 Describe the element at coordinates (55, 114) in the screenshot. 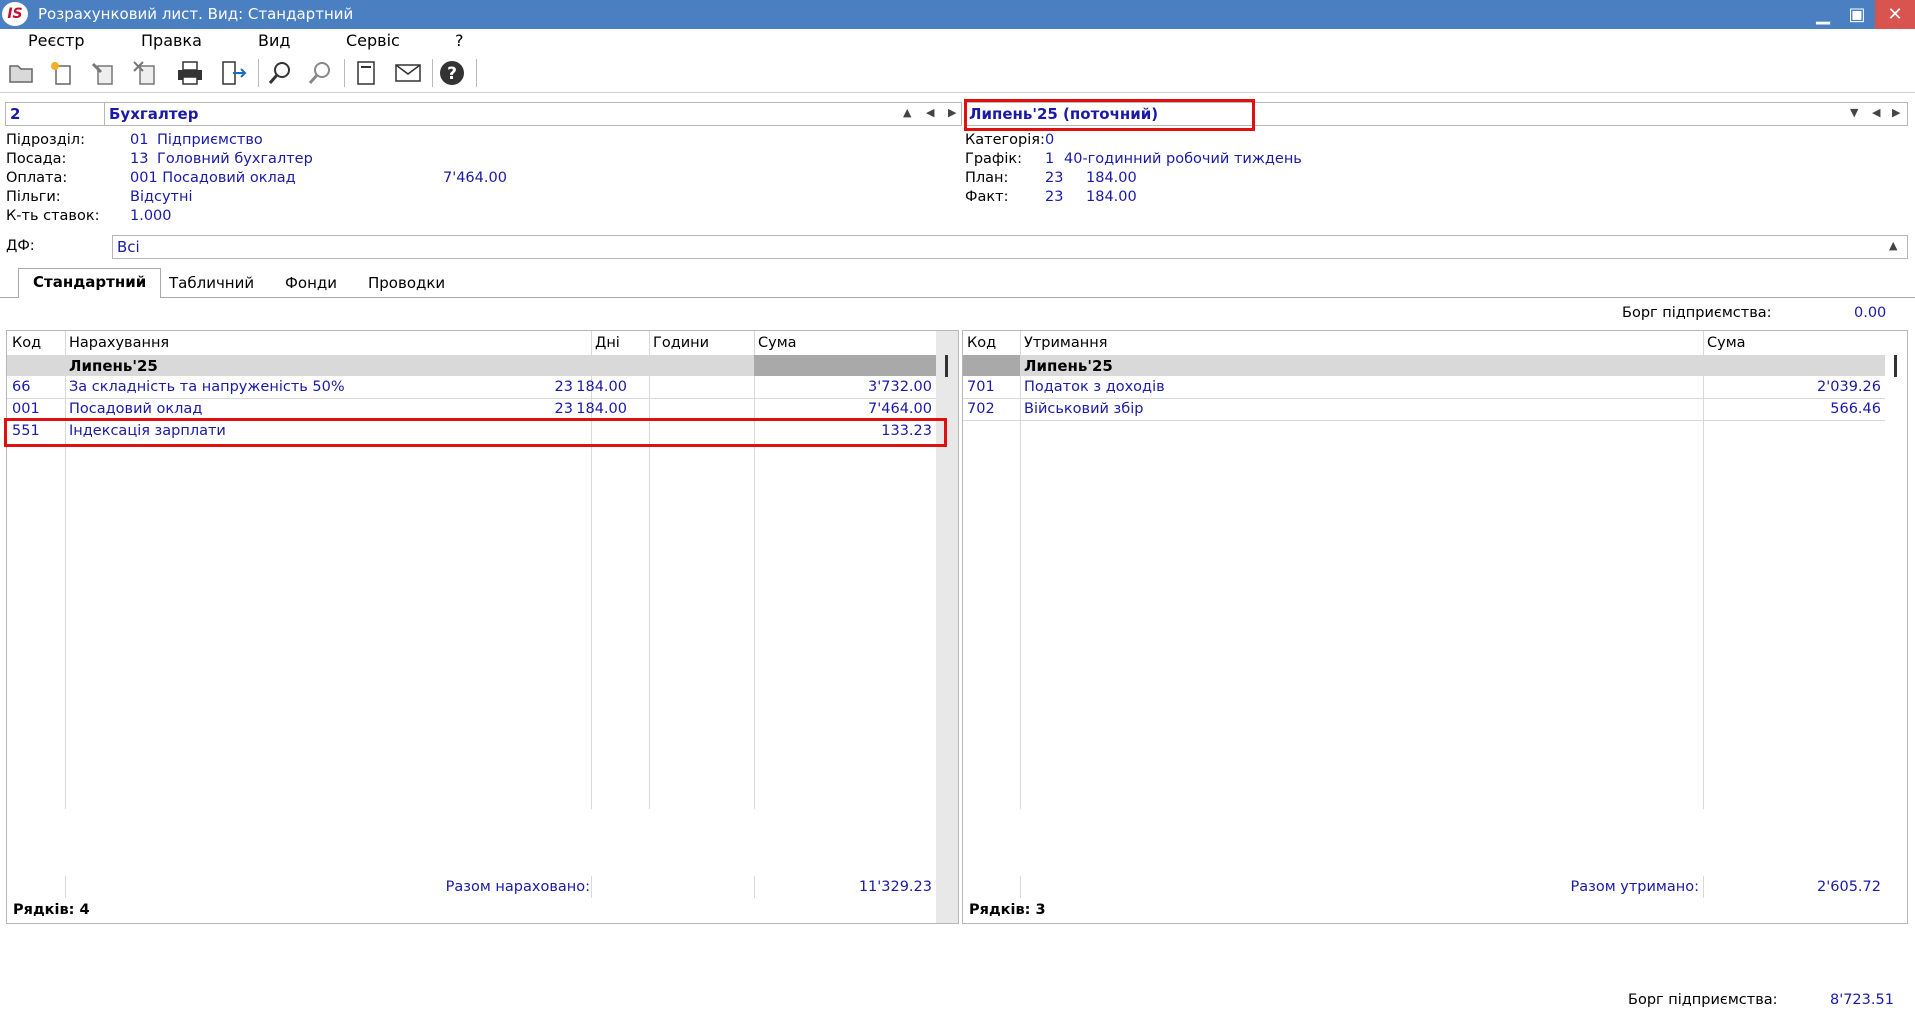

I see `employee-number-field: 2` at that location.